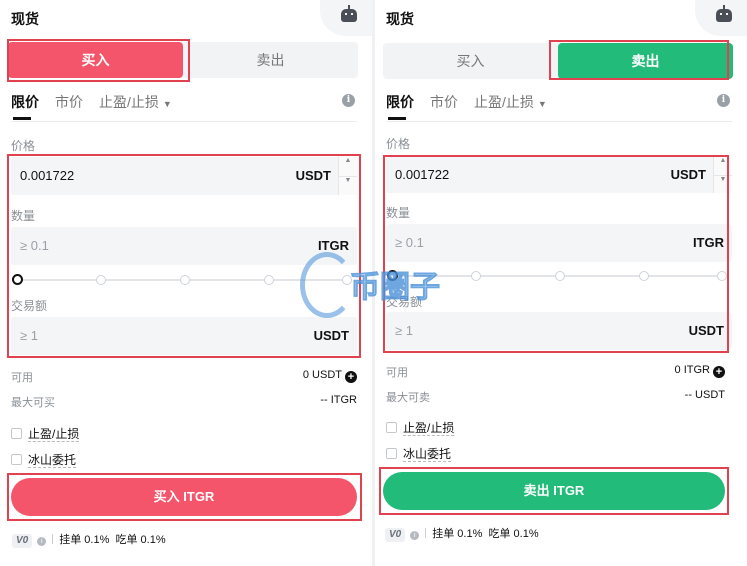 The height and width of the screenshot is (566, 747). What do you see at coordinates (29, 306) in the screenshot?
I see `total-label: 交易额` at bounding box center [29, 306].